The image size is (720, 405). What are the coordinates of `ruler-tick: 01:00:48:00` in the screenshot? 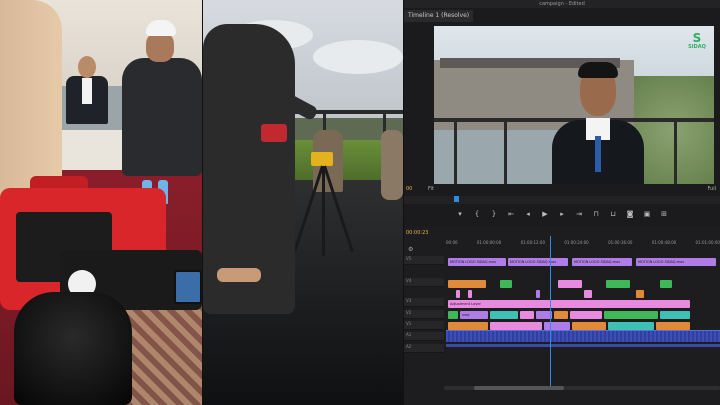 It's located at (664, 242).